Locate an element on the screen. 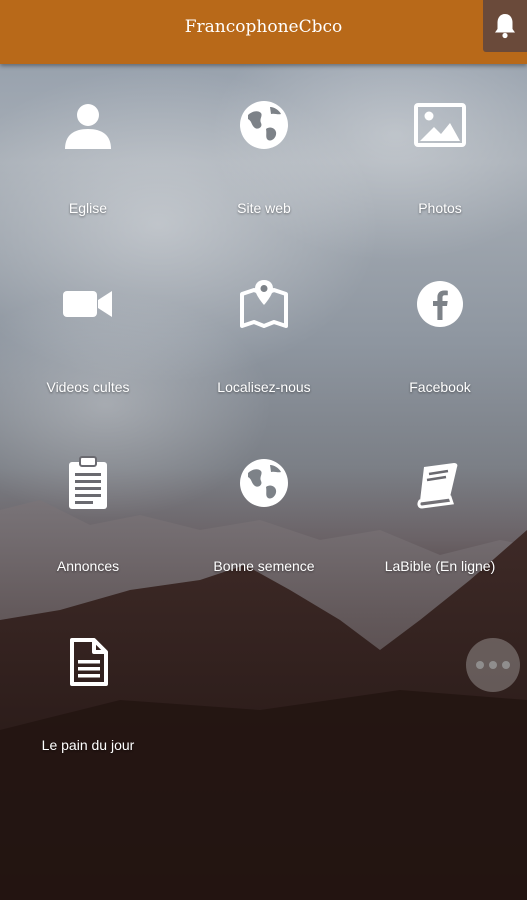  grid-item-label: Bonne semence is located at coordinates (264, 566).